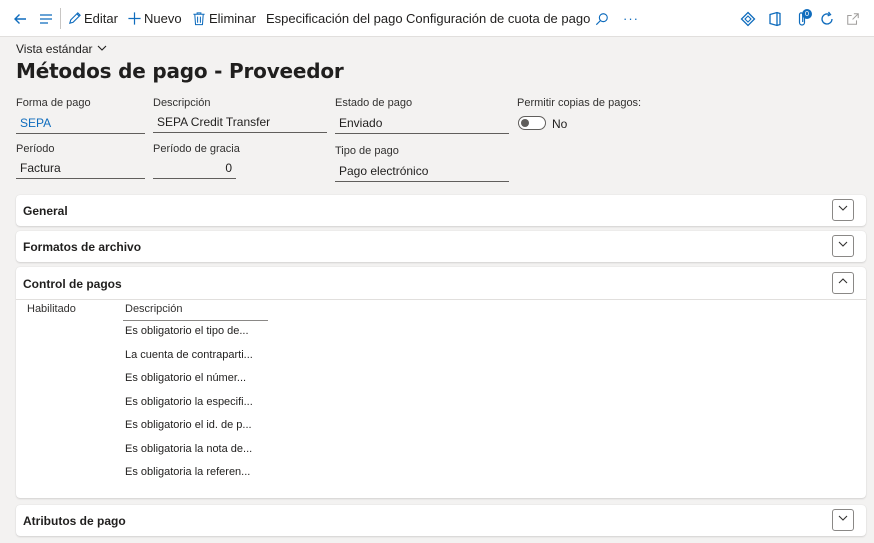 The height and width of the screenshot is (543, 874). What do you see at coordinates (422, 123) in the screenshot?
I see `payment-status-field: Enviado` at bounding box center [422, 123].